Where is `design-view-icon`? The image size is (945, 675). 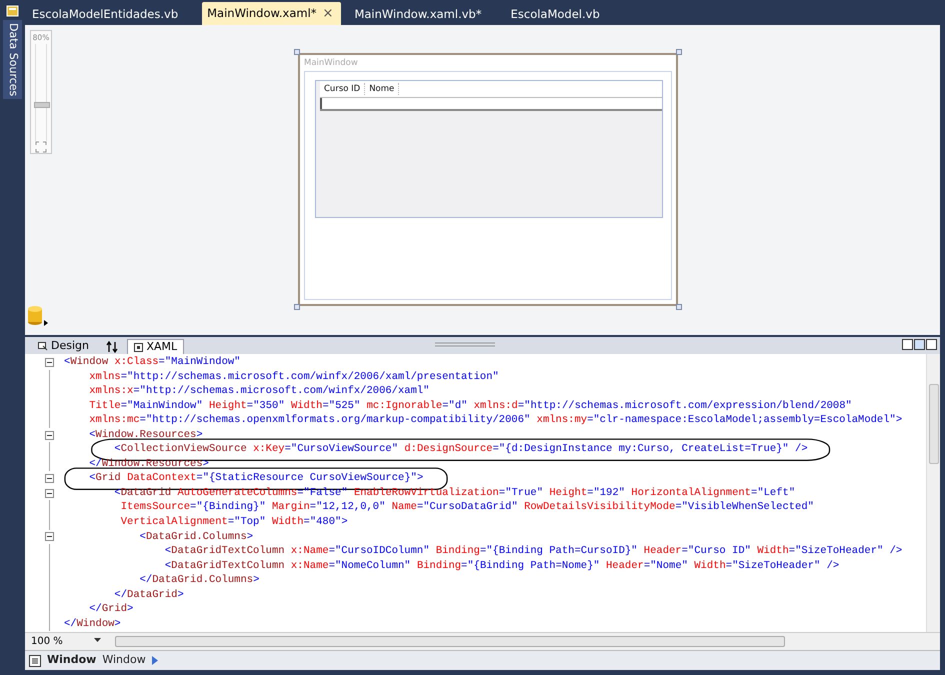
design-view-icon is located at coordinates (43, 346).